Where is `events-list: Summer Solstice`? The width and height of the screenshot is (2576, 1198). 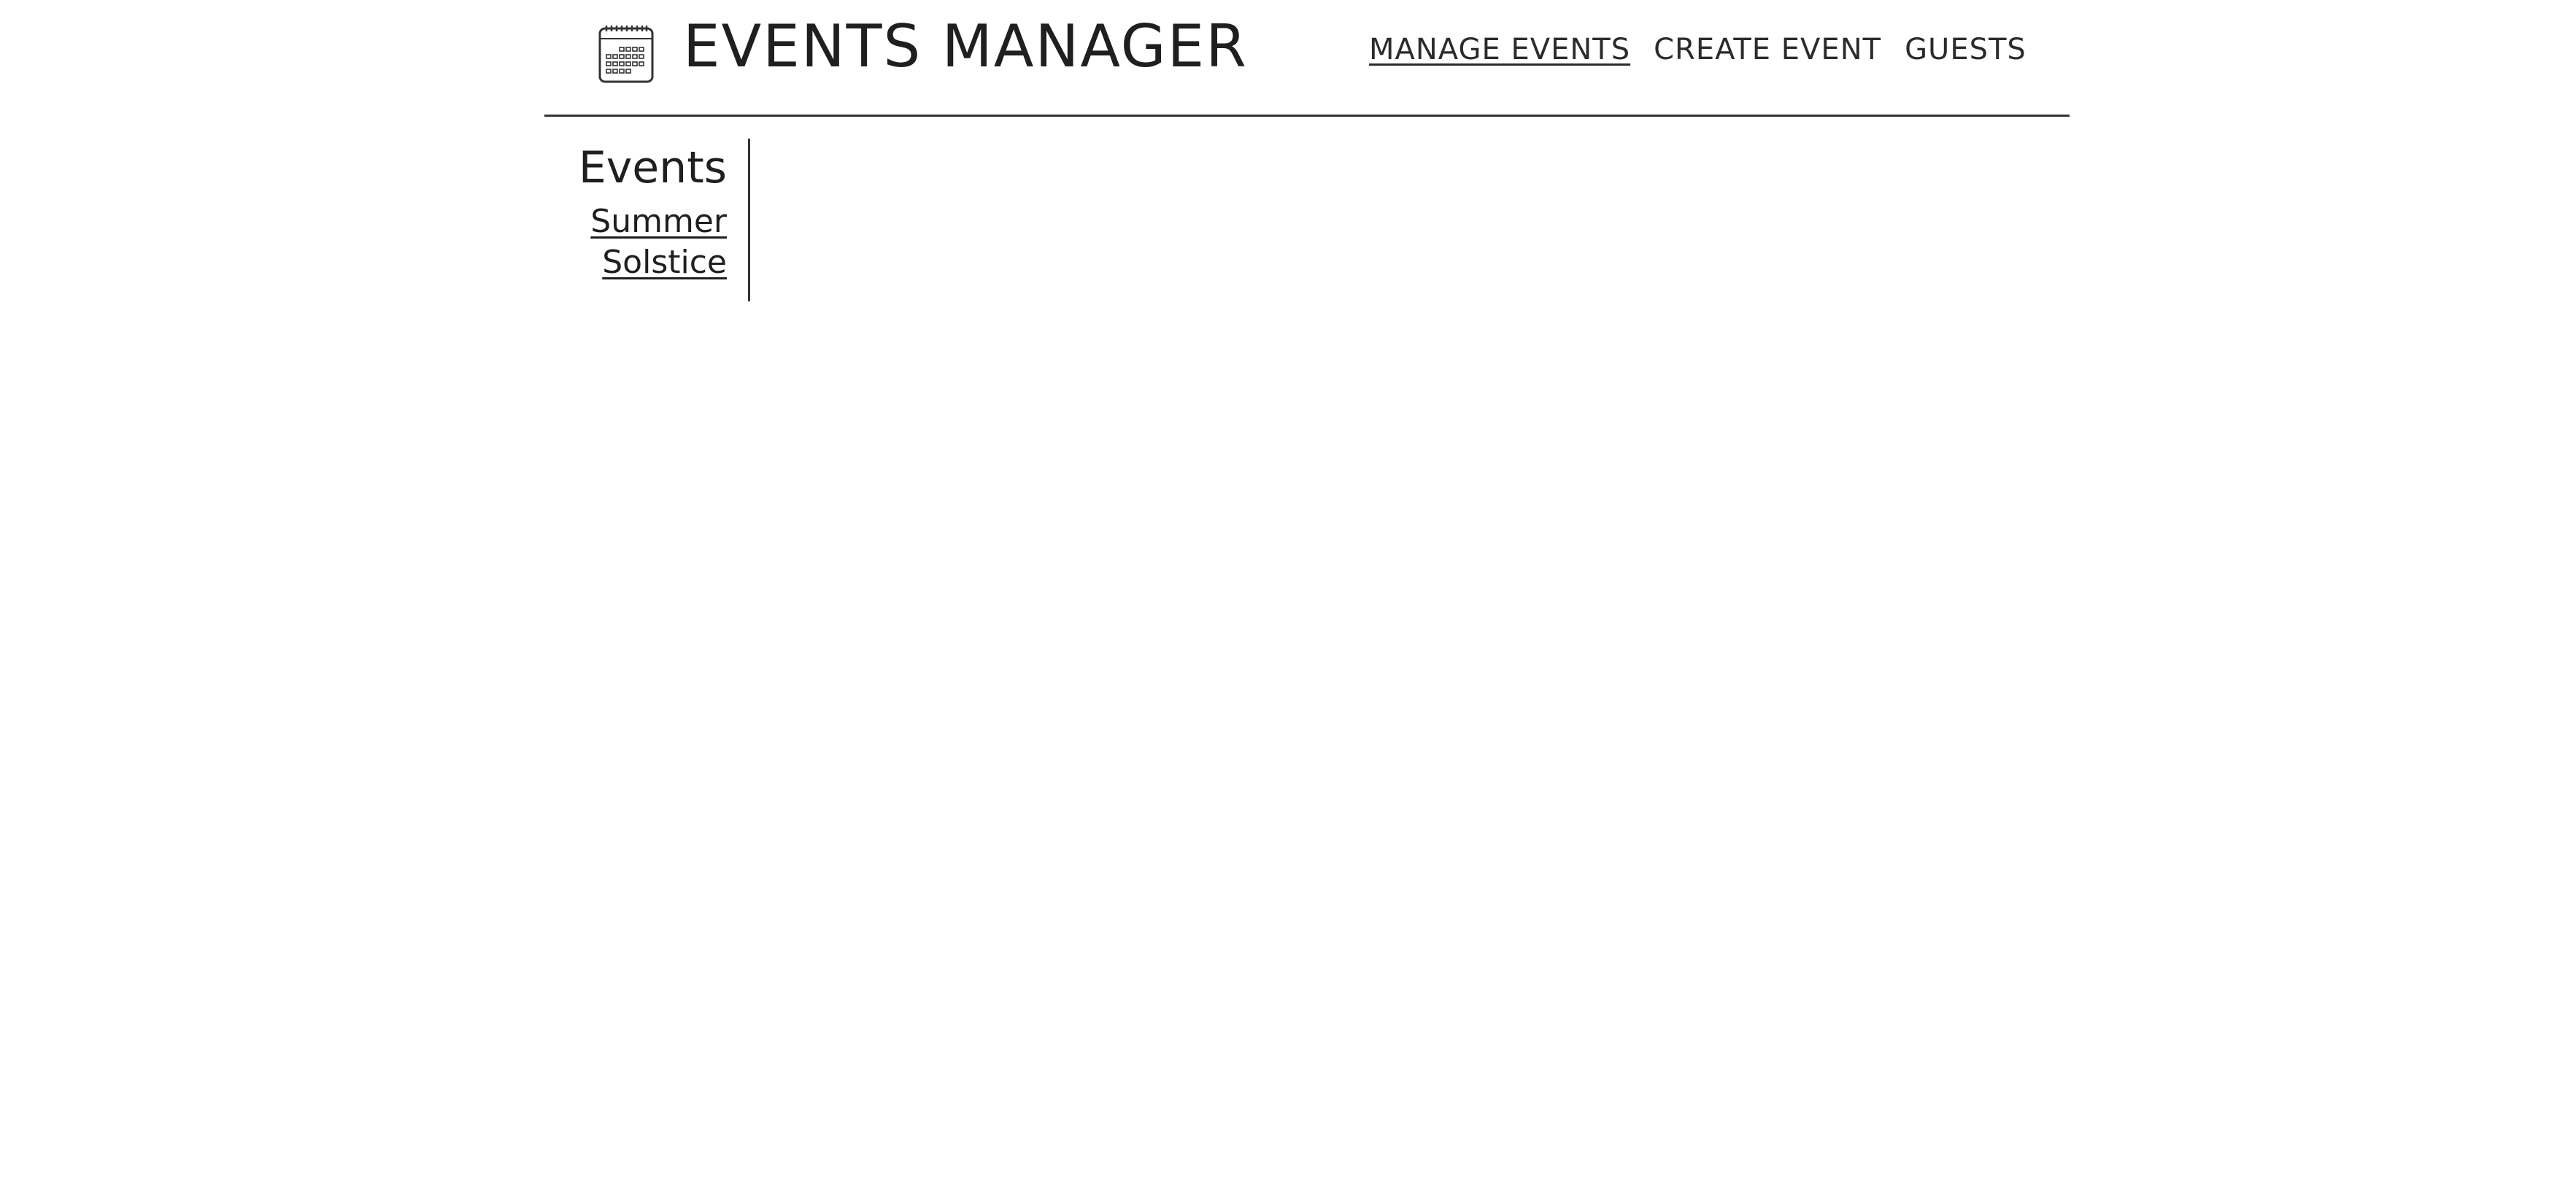
events-list: Summer Solstice is located at coordinates (635, 242).